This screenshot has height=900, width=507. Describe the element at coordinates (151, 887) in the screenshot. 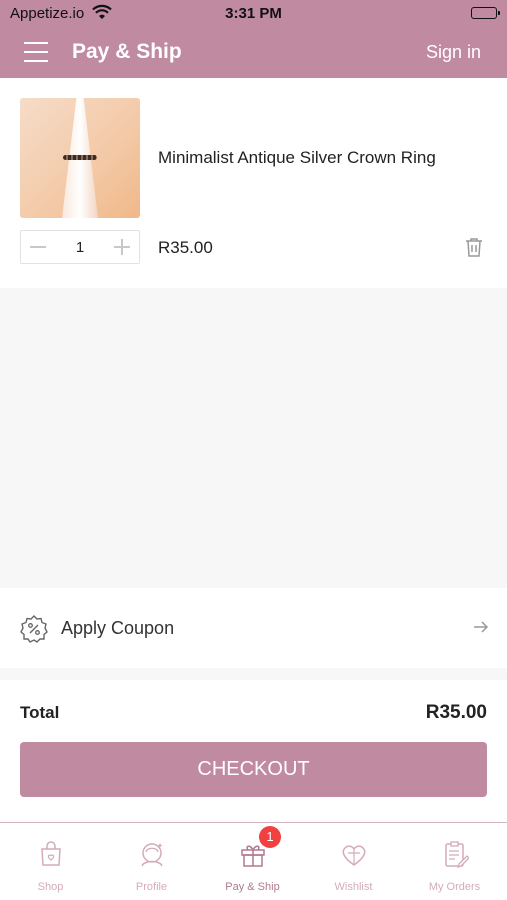

I see `tab-label: Profile` at that location.